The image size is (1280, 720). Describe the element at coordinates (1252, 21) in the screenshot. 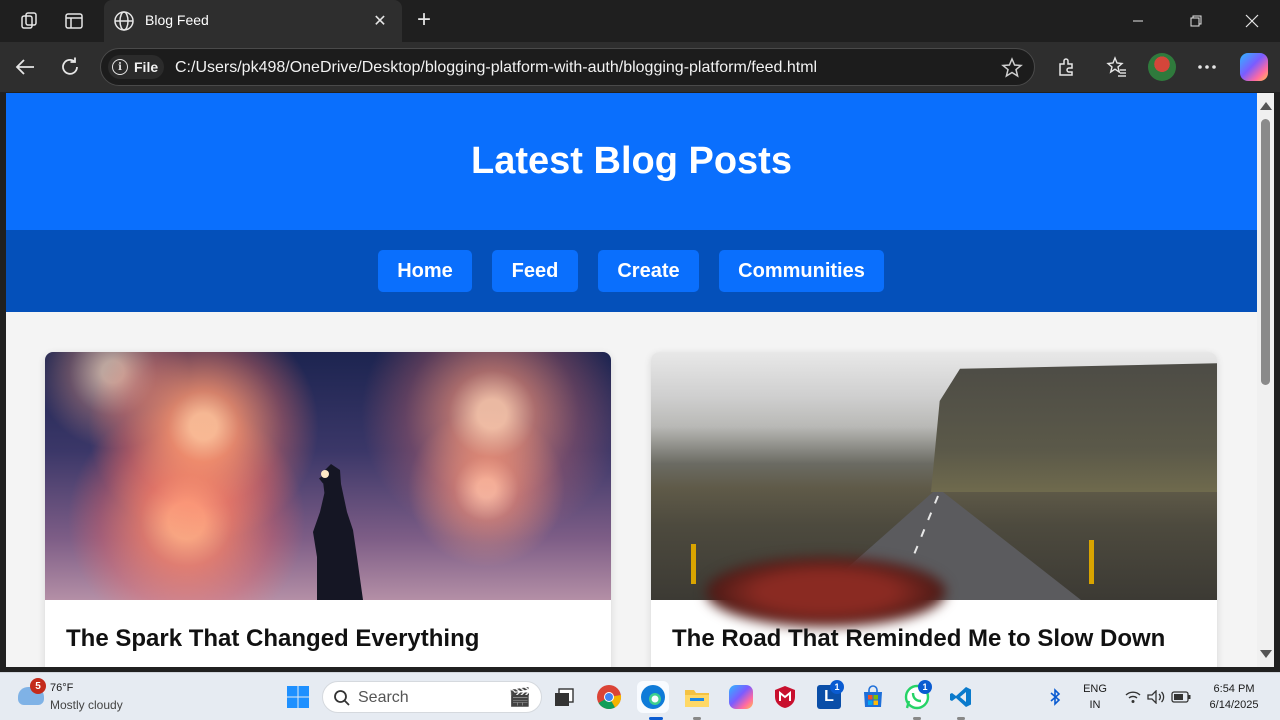

I see `close-window-icon` at that location.